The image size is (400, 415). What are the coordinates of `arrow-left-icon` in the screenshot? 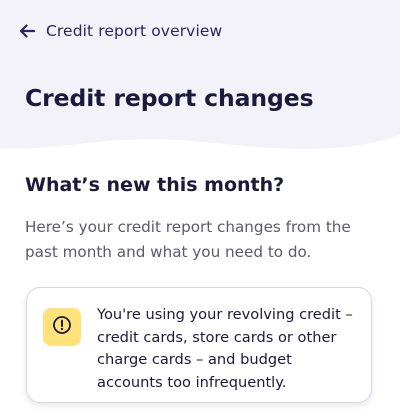 It's located at (27, 31).